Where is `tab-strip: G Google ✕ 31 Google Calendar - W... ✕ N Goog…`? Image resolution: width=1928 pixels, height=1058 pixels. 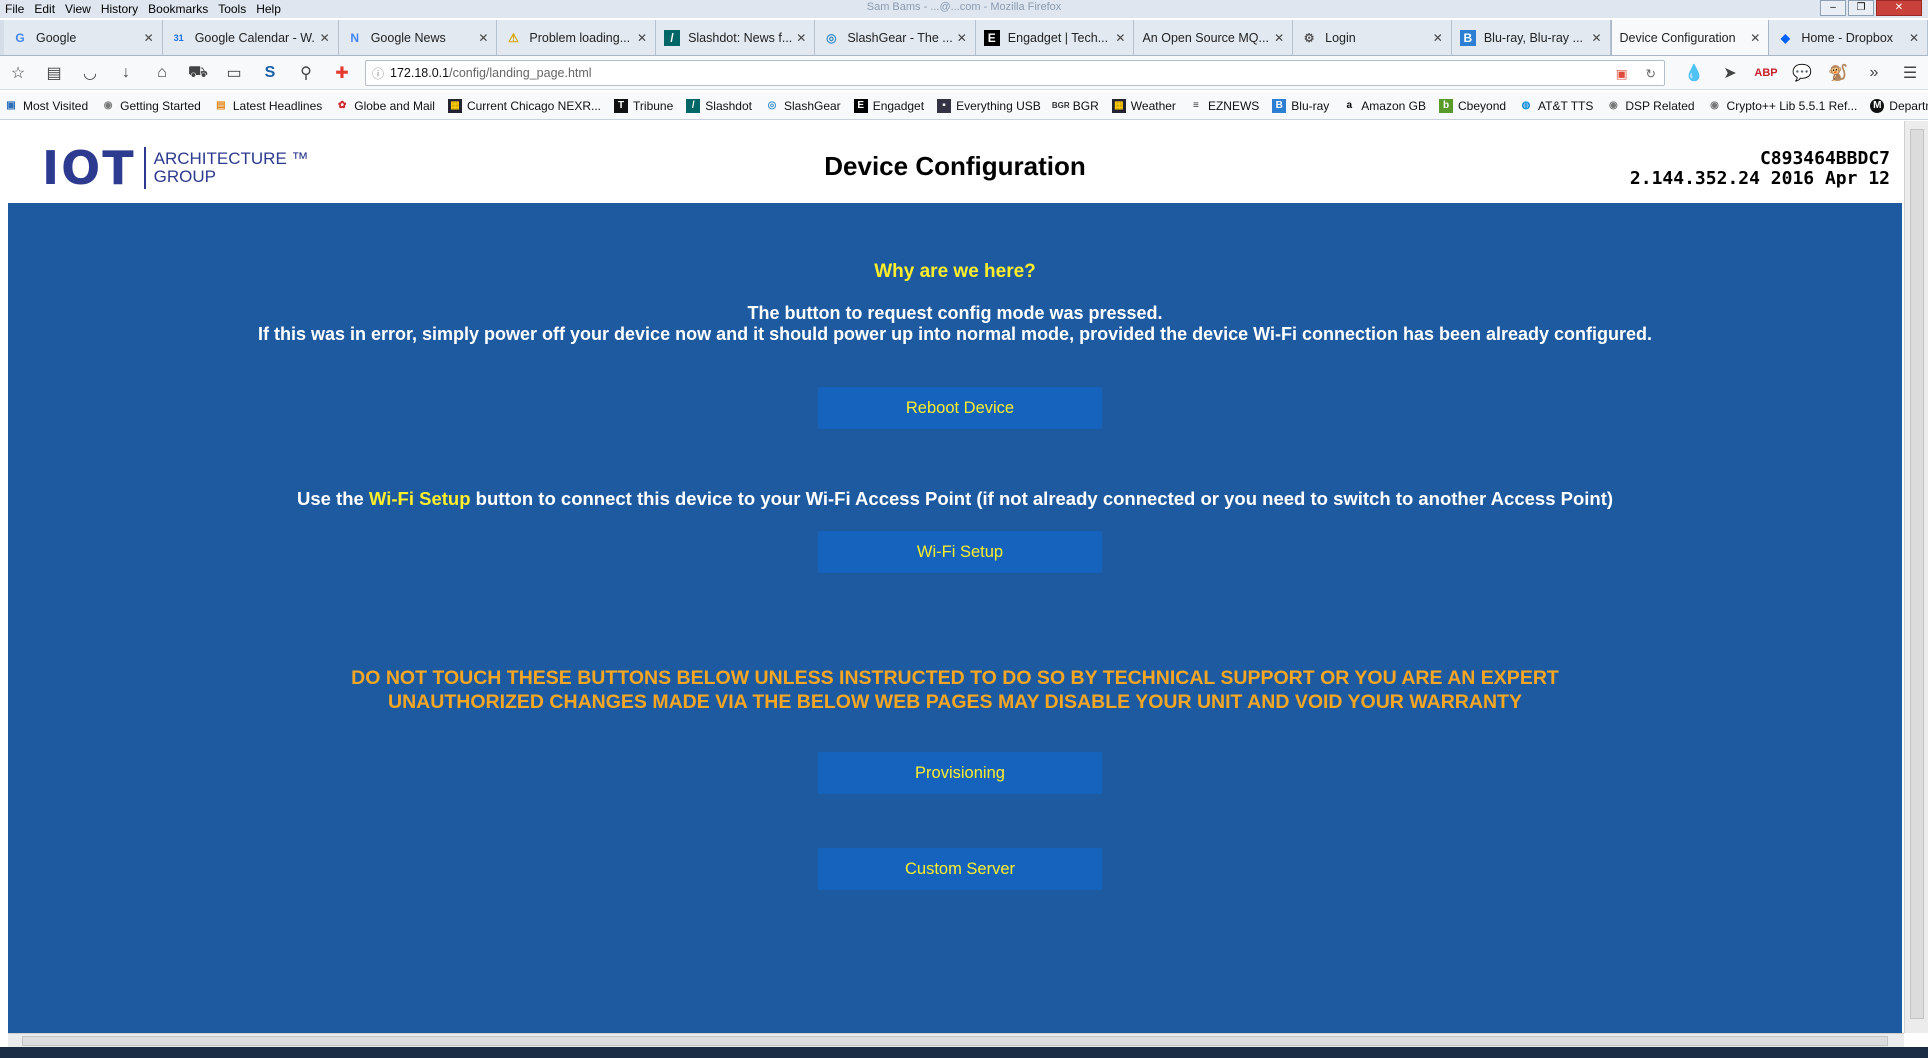
tab-strip: G Google ✕ 31 Google Calendar - W... ✕ N Goog… is located at coordinates (964, 38).